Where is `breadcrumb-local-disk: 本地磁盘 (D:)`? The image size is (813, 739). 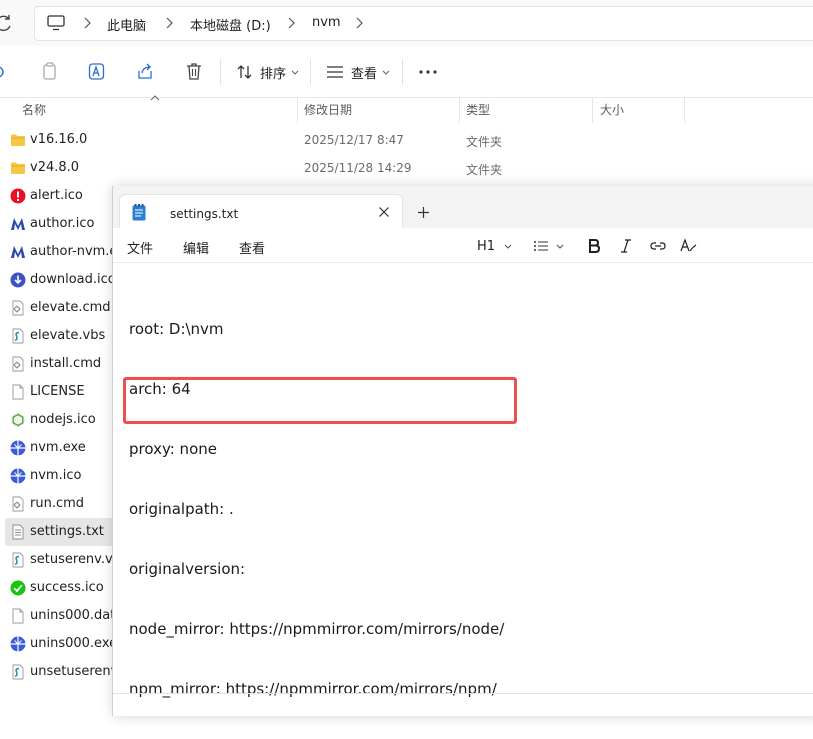 breadcrumb-local-disk: 本地磁盘 (D:) is located at coordinates (230, 24).